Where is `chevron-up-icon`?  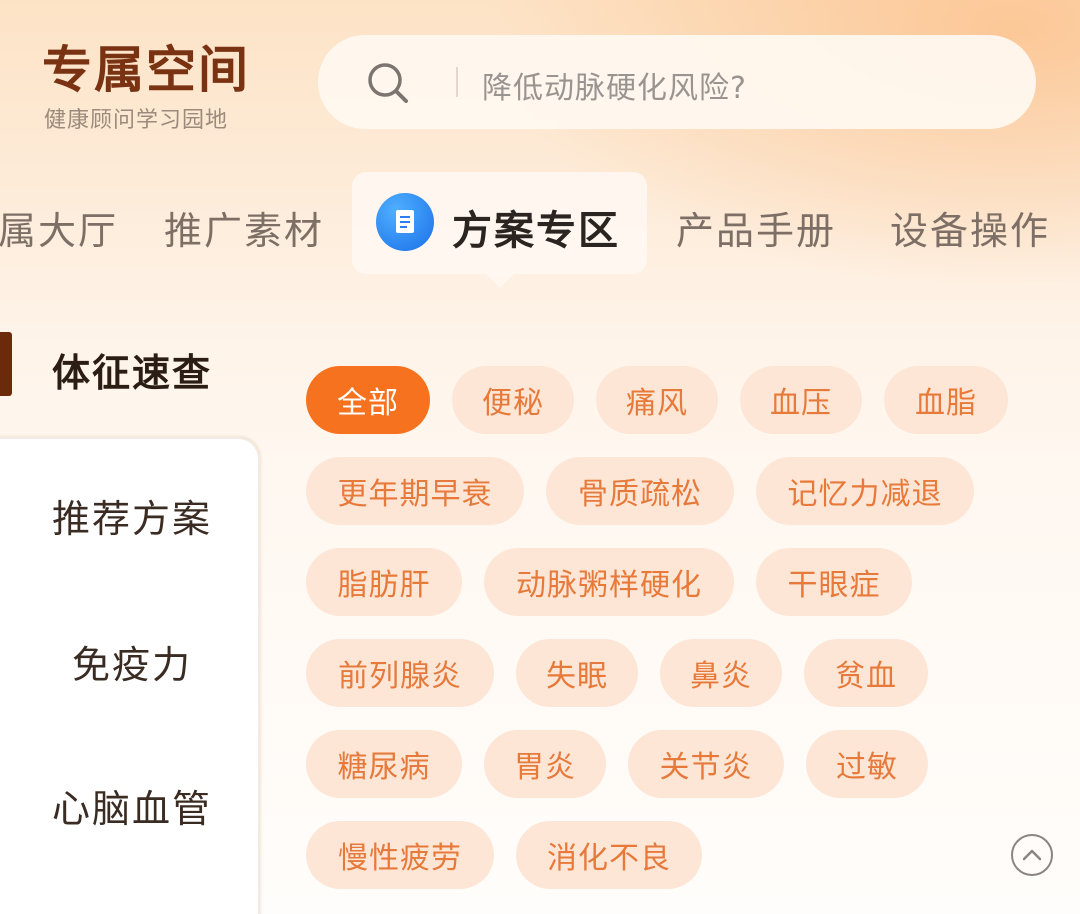
chevron-up-icon is located at coordinates (1032, 855).